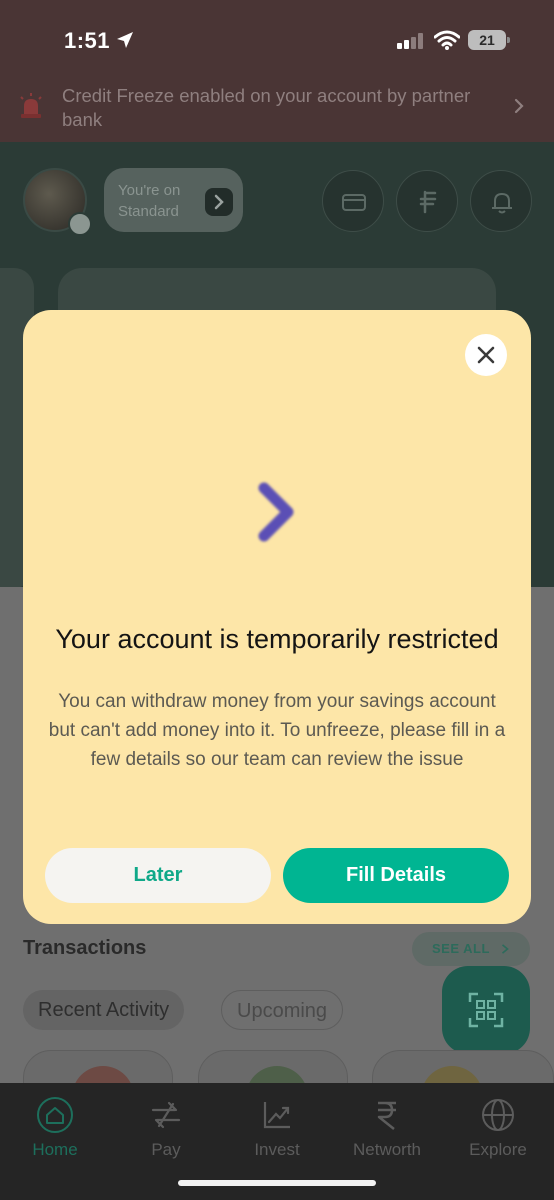  Describe the element at coordinates (410, 41) in the screenshot. I see `signal-icon` at that location.